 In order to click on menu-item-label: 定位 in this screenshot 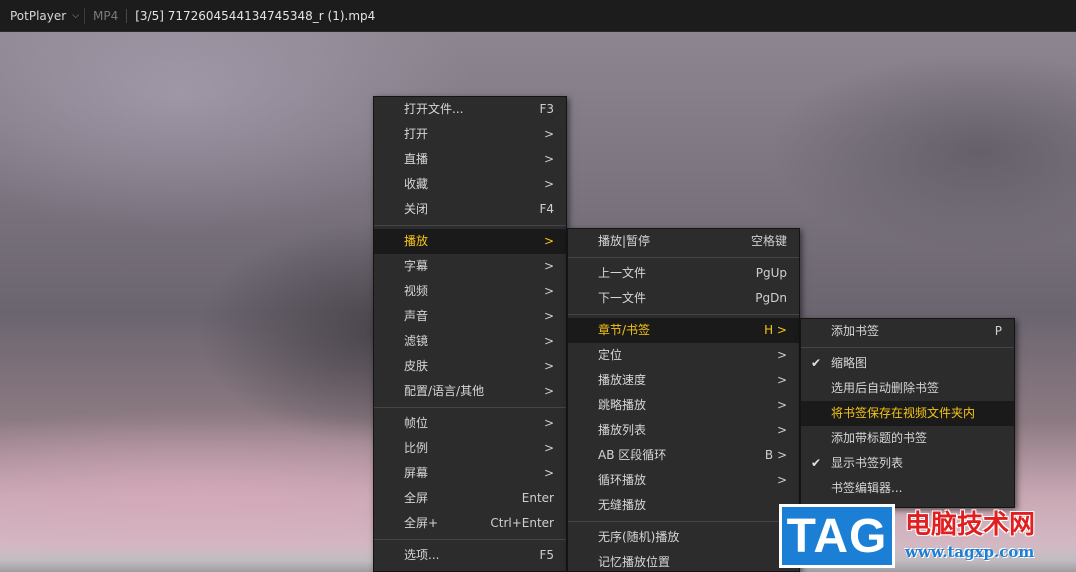, I will do `click(610, 355)`.